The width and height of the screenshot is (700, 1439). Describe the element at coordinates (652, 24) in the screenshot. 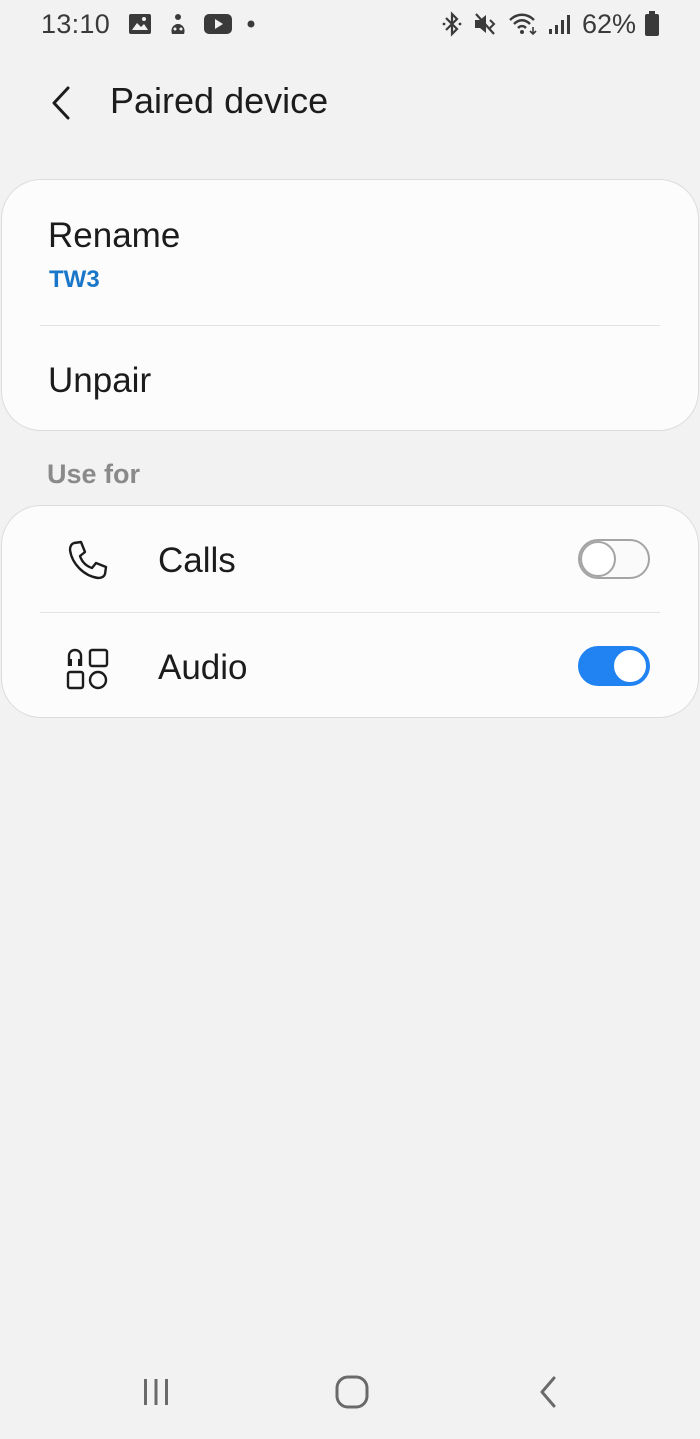

I see `battery-icon` at that location.